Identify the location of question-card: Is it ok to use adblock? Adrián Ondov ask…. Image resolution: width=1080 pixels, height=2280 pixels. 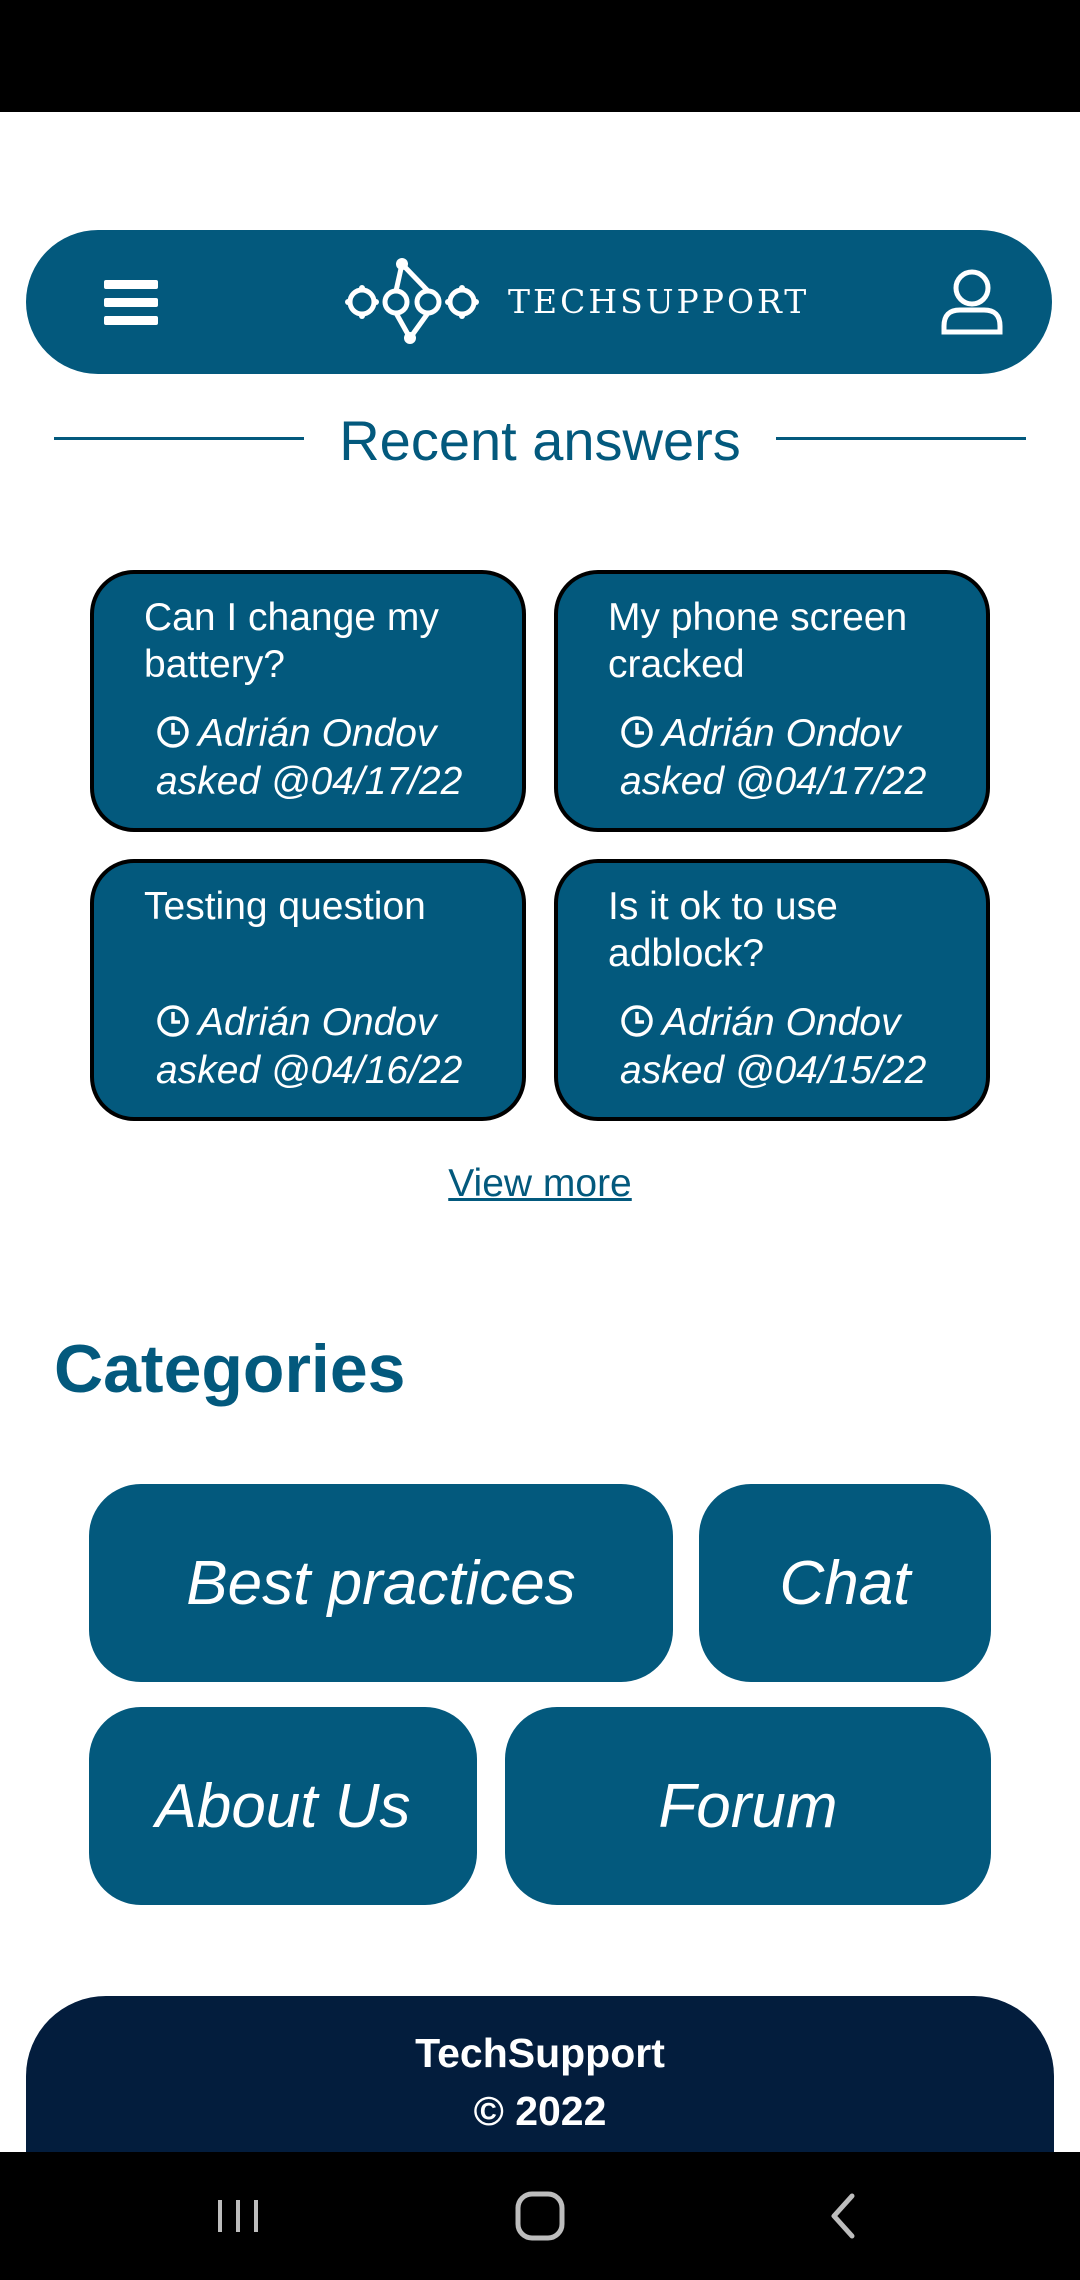
(772, 990).